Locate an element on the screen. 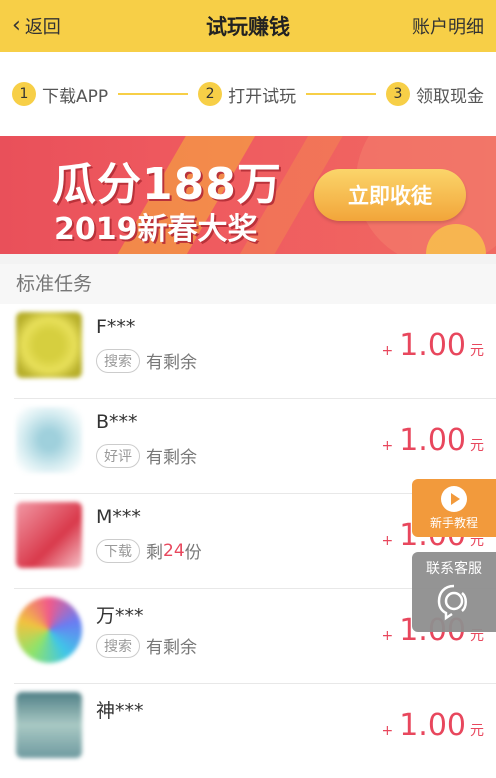 The height and width of the screenshot is (778, 496). back-label: 返回 is located at coordinates (42, 27).